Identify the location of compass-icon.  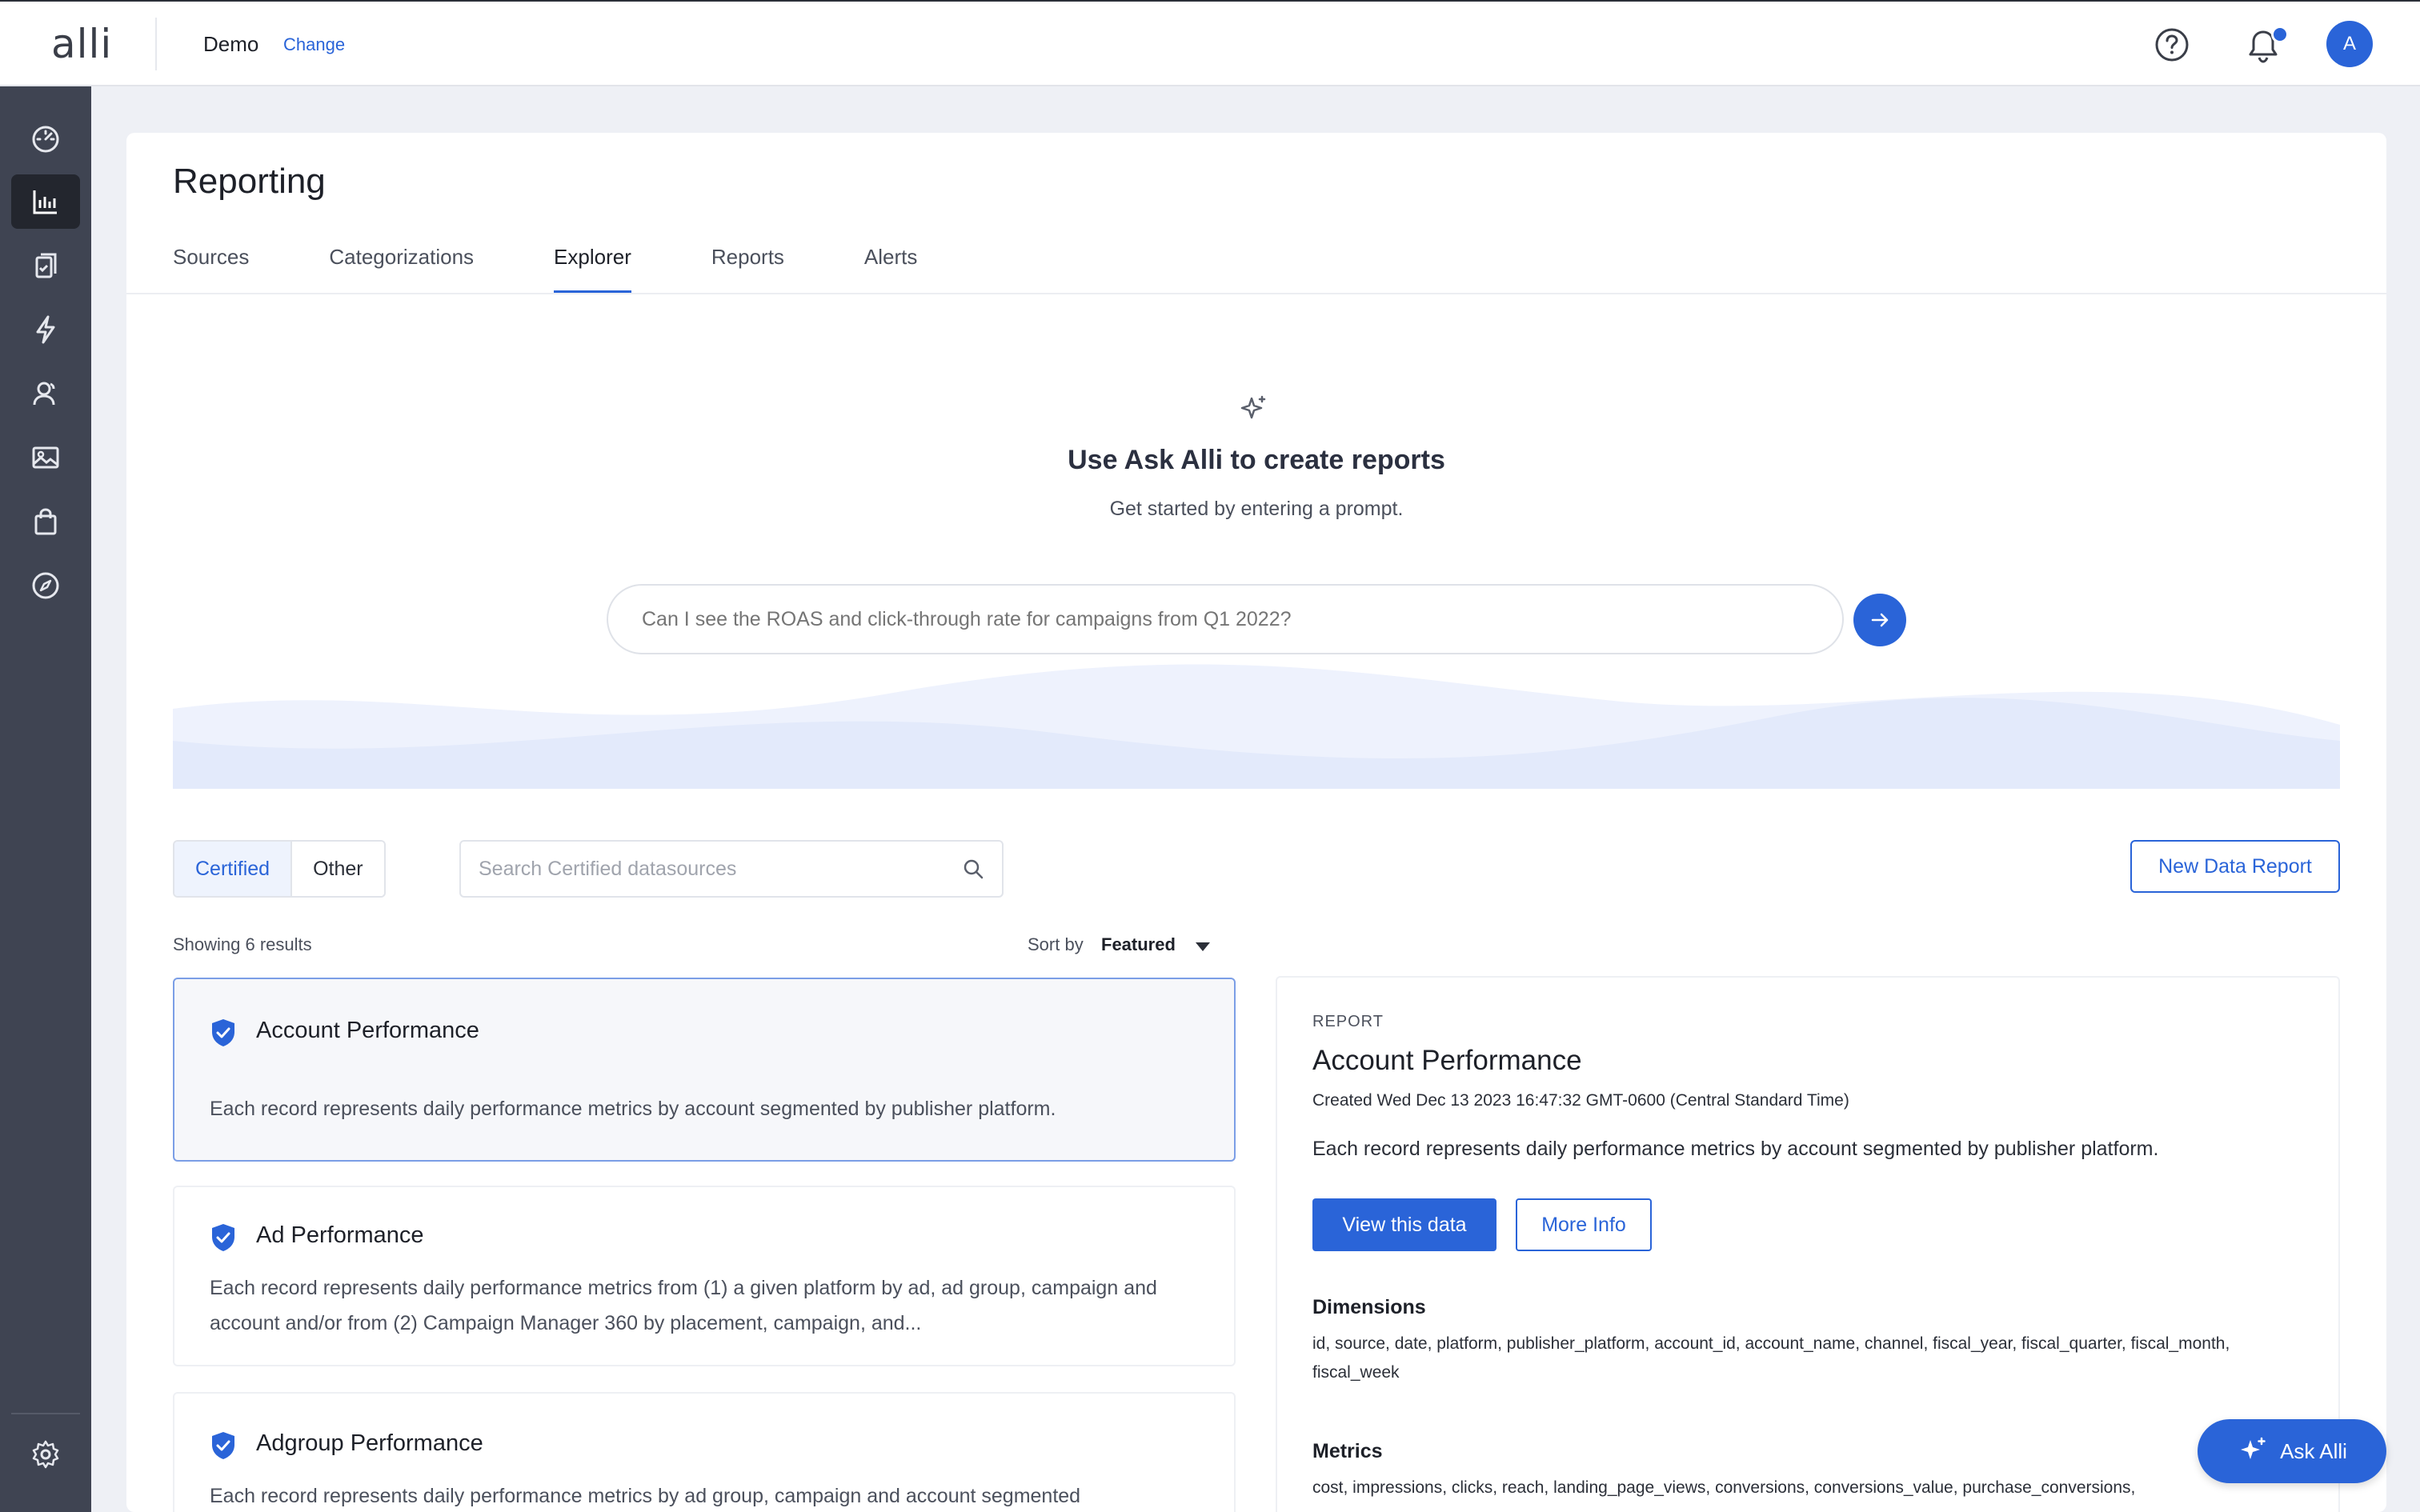
(45, 585).